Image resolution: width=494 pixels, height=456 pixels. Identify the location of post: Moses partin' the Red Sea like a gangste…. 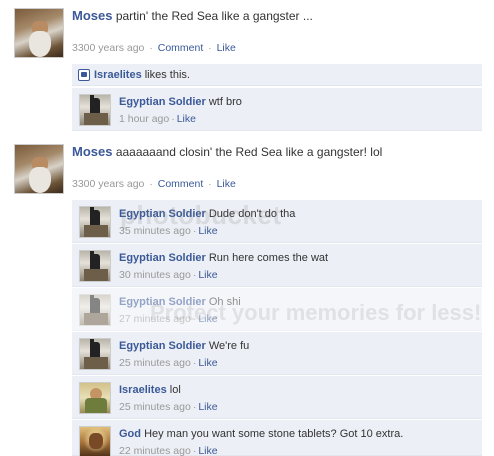
(249, 38).